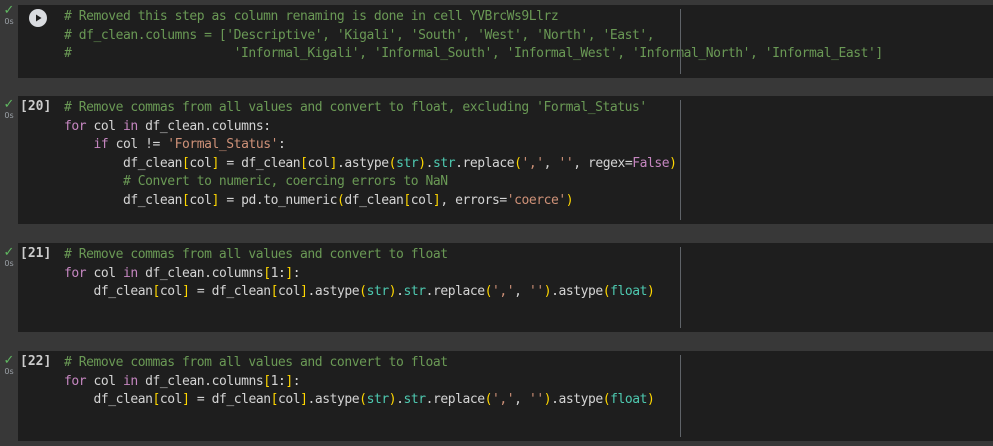 The image size is (993, 446). What do you see at coordinates (36, 106) in the screenshot?
I see `execution-count: [20]` at bounding box center [36, 106].